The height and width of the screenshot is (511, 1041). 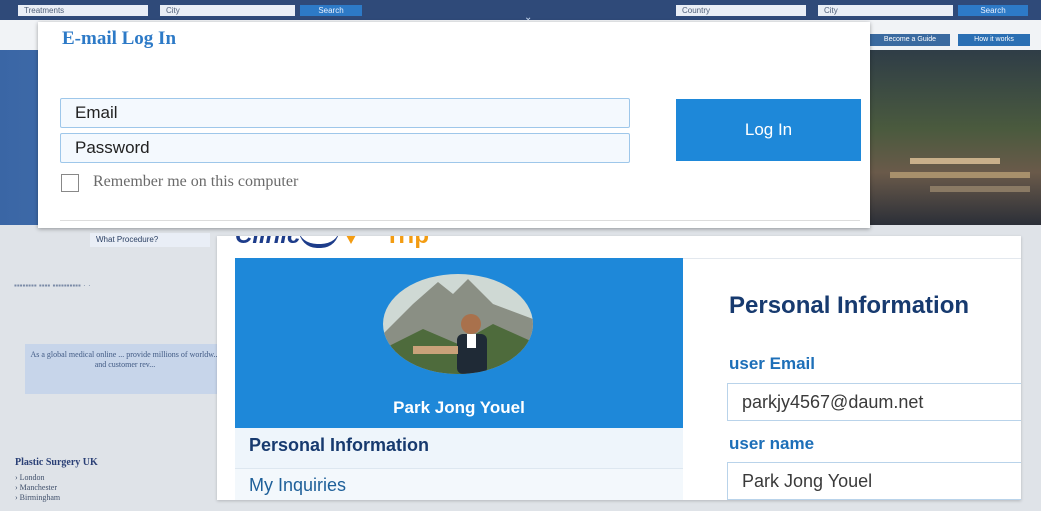 What do you see at coordinates (772, 363) in the screenshot?
I see `user-email-label: user Email` at bounding box center [772, 363].